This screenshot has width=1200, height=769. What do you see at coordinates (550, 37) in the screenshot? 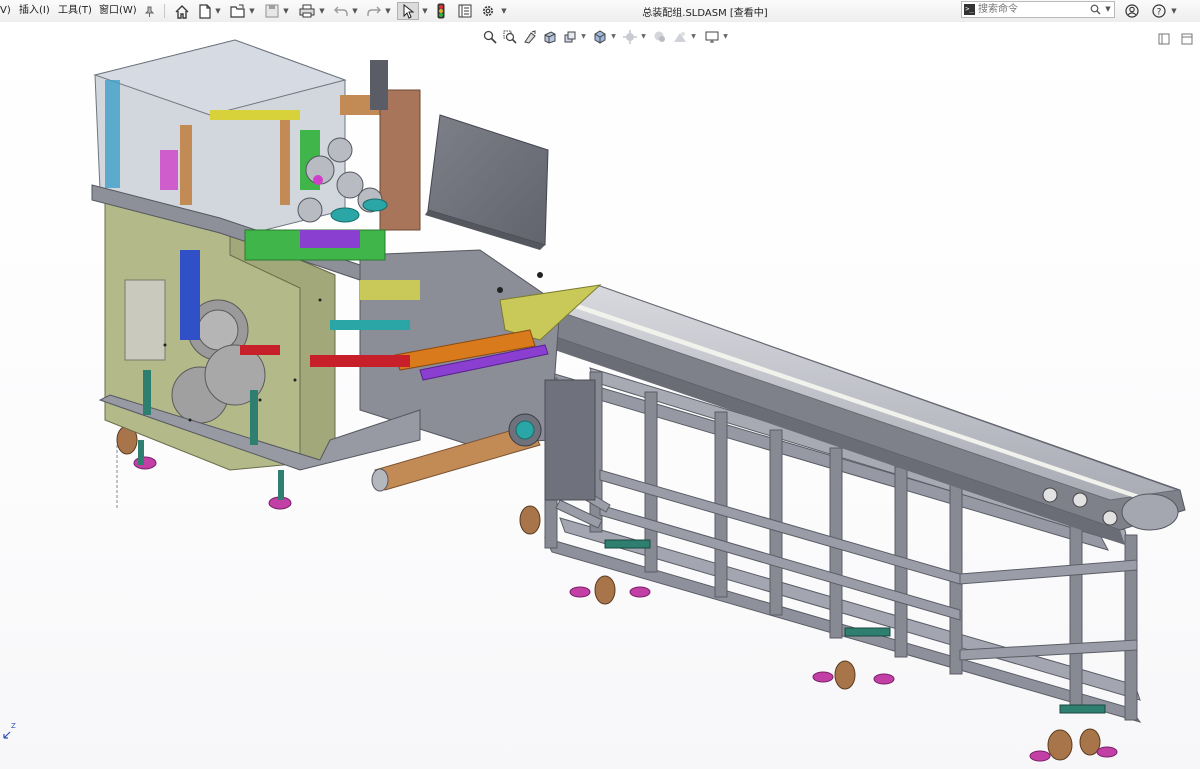
I see `section-view-icon` at bounding box center [550, 37].